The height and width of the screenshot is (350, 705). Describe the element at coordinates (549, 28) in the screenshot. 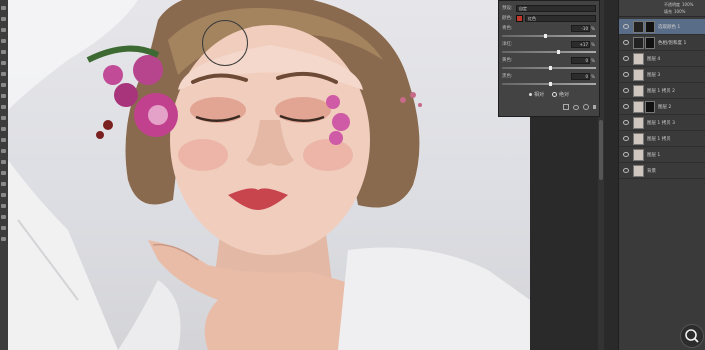

I see `slider-row-cyan: 青色: -10 %` at that location.